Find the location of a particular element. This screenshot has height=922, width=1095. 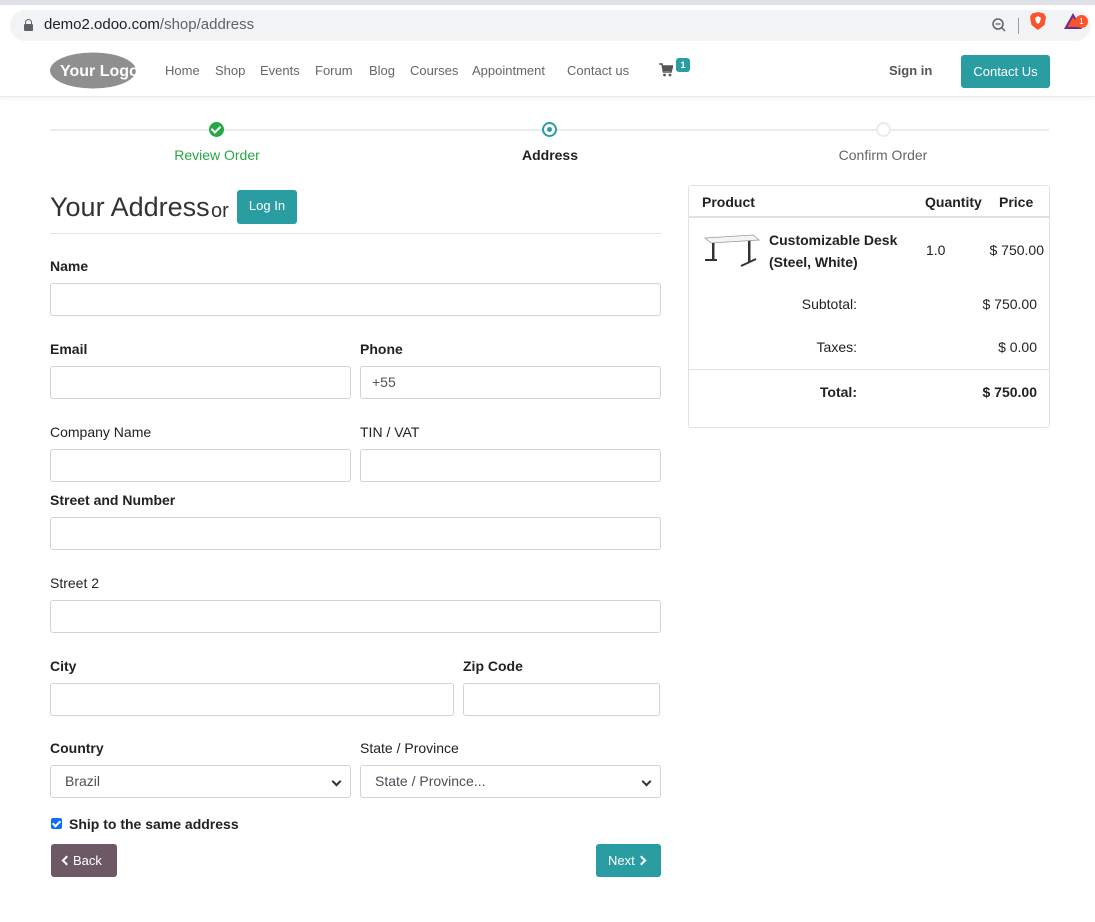

product-thumbnail is located at coordinates (732, 250).